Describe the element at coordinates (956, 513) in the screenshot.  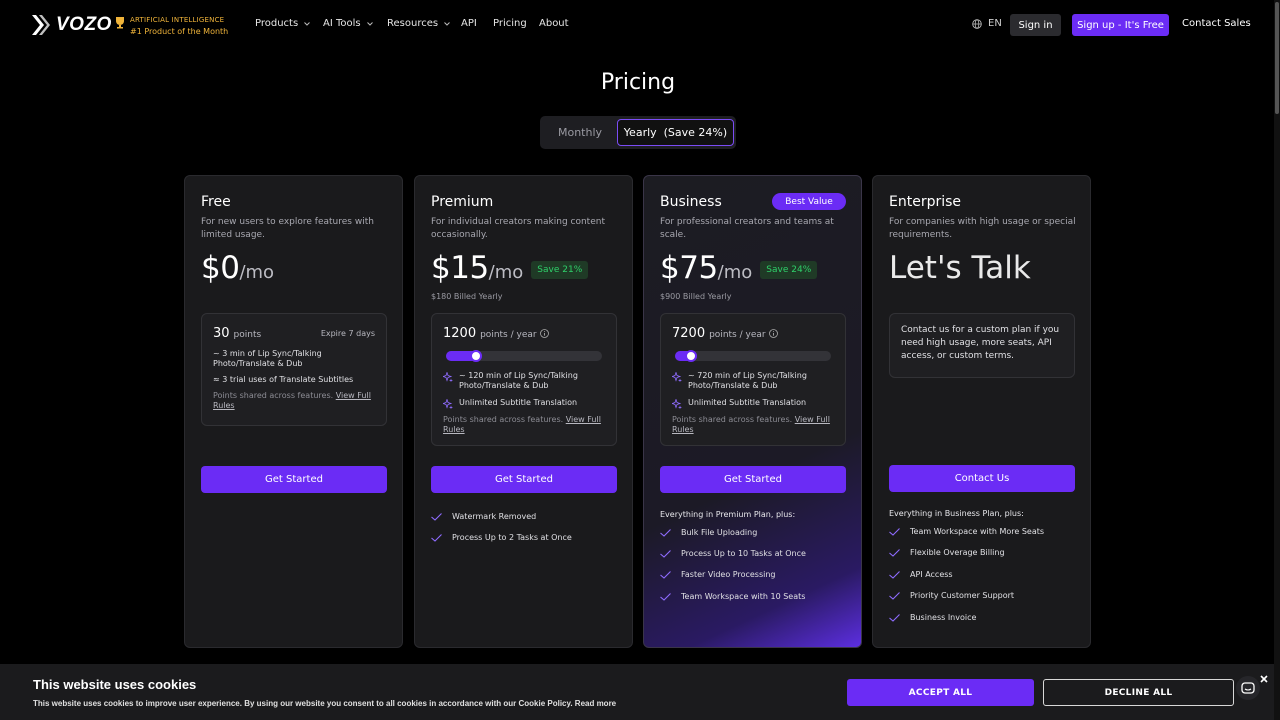
I see `features-heading: Everything in Business Plan, plus:` at that location.